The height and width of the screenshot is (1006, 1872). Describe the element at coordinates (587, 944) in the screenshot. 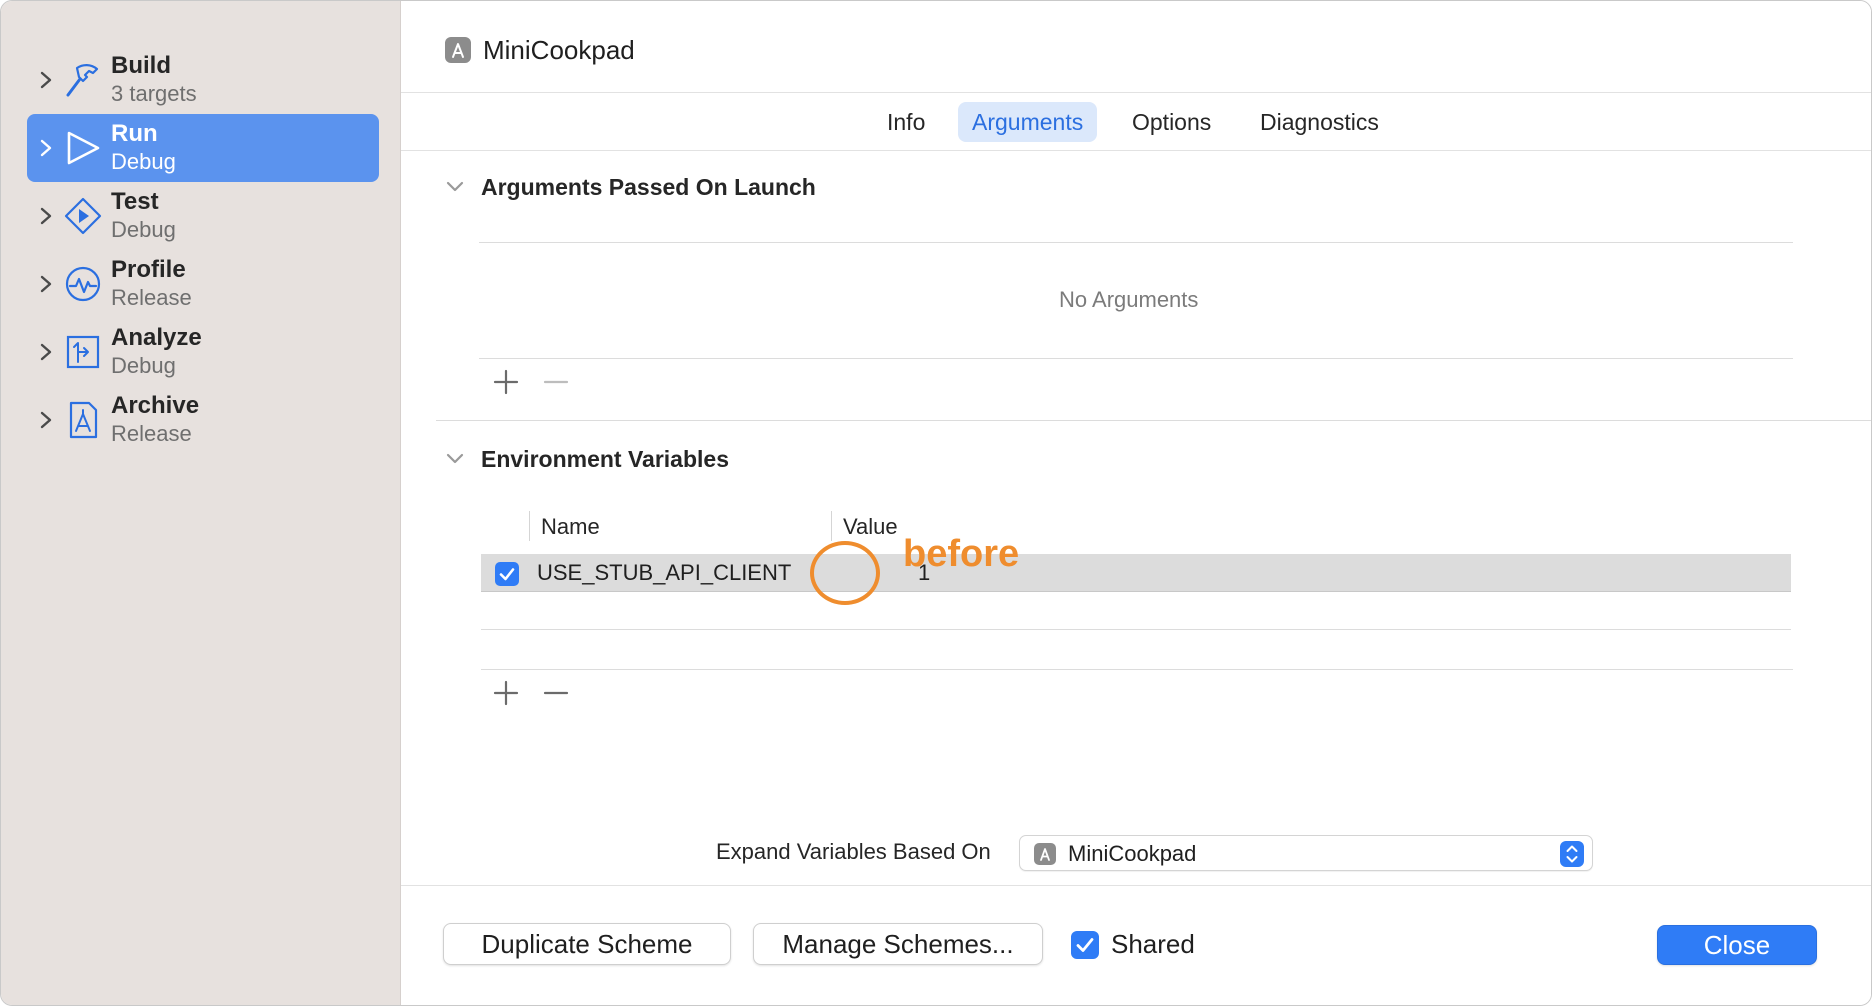

I see `duplicate-scheme-button: Duplicate Scheme` at that location.